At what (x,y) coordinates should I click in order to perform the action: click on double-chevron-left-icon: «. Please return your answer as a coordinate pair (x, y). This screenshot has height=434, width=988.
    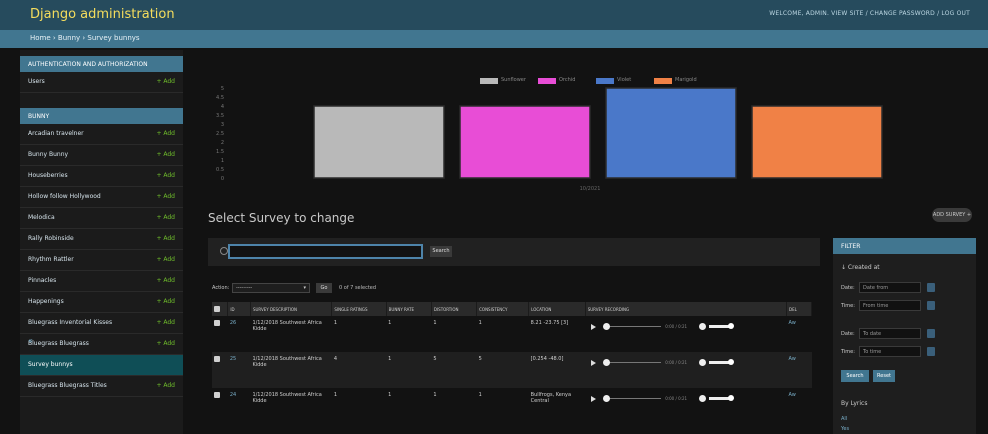
    Looking at the image, I should click on (30, 340).